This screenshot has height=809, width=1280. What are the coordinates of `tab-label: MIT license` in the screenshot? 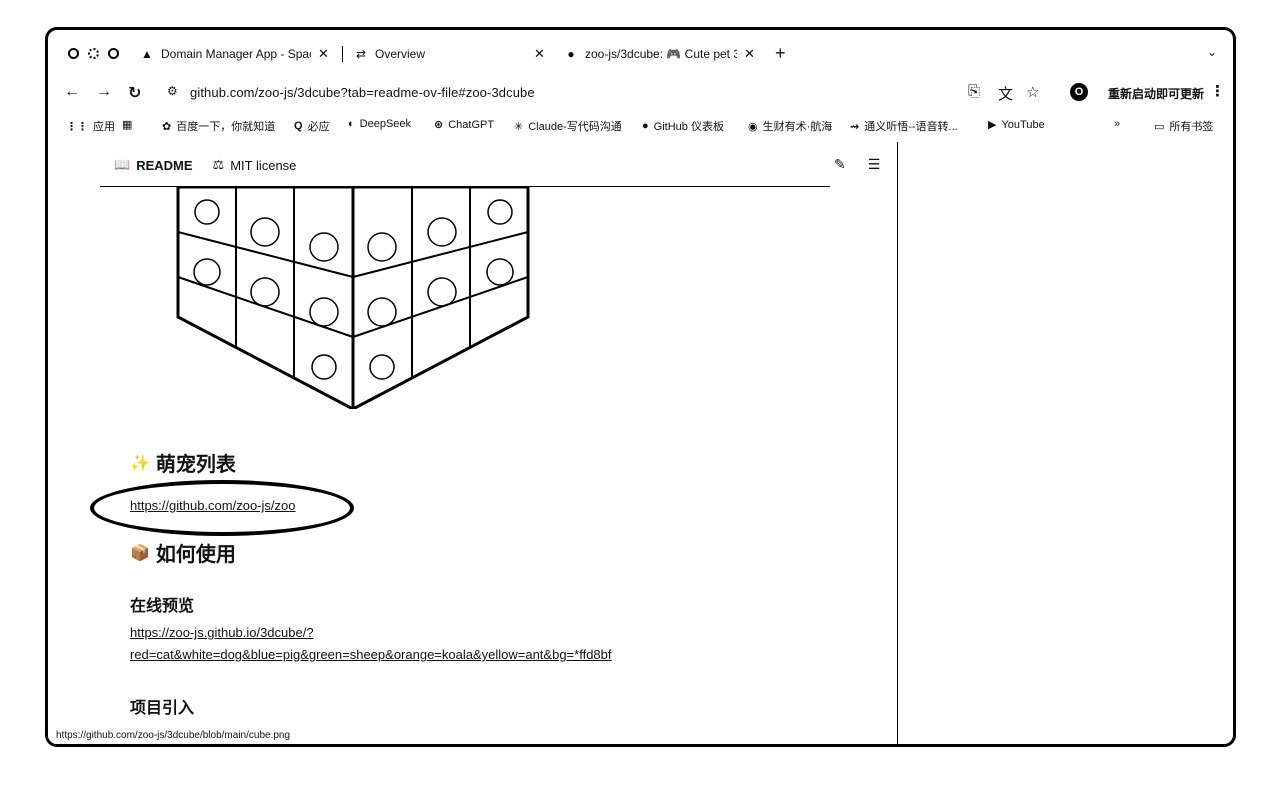 It's located at (263, 165).